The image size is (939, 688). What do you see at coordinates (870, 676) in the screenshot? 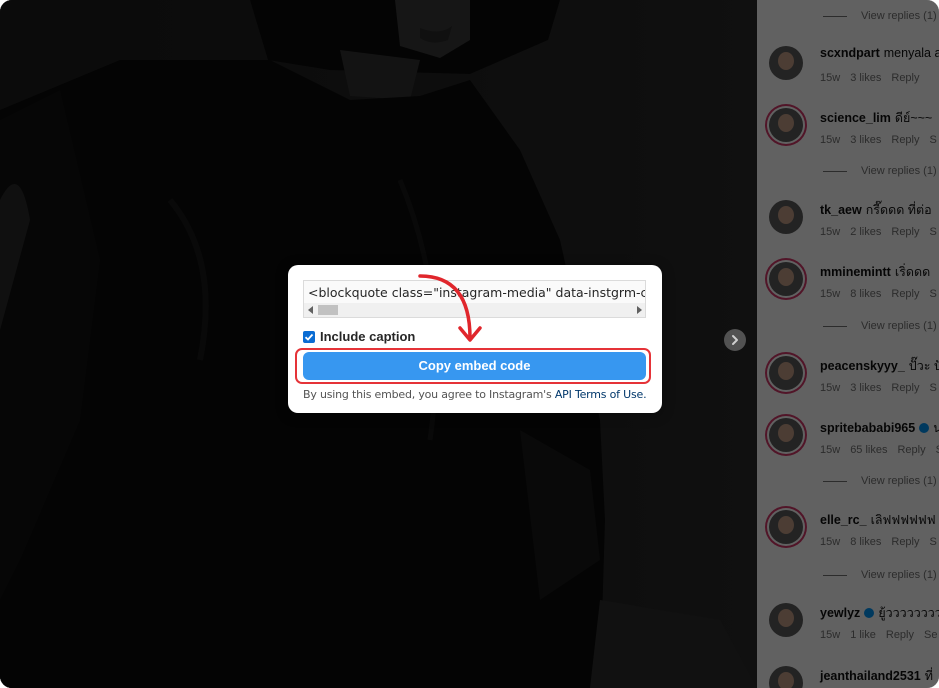
I see `comment-username: jeanthailand2531` at bounding box center [870, 676].